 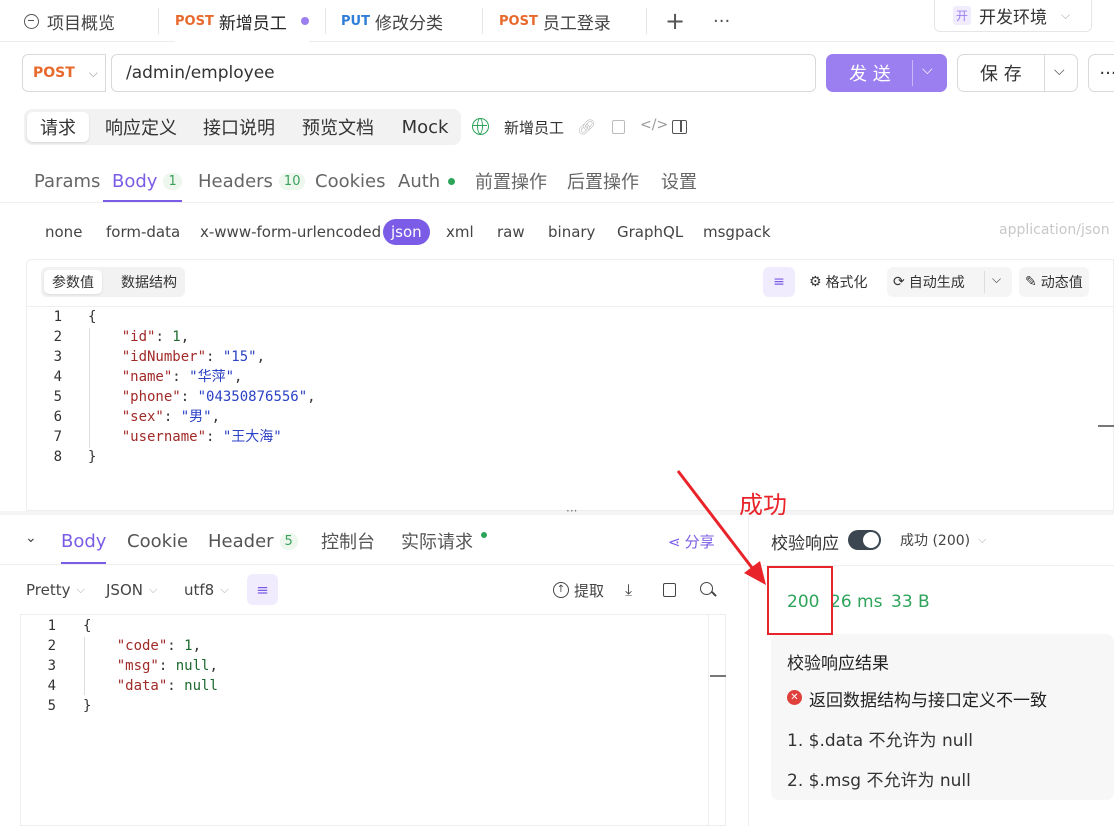 I want to click on error-icon: ✕, so click(x=794, y=697).